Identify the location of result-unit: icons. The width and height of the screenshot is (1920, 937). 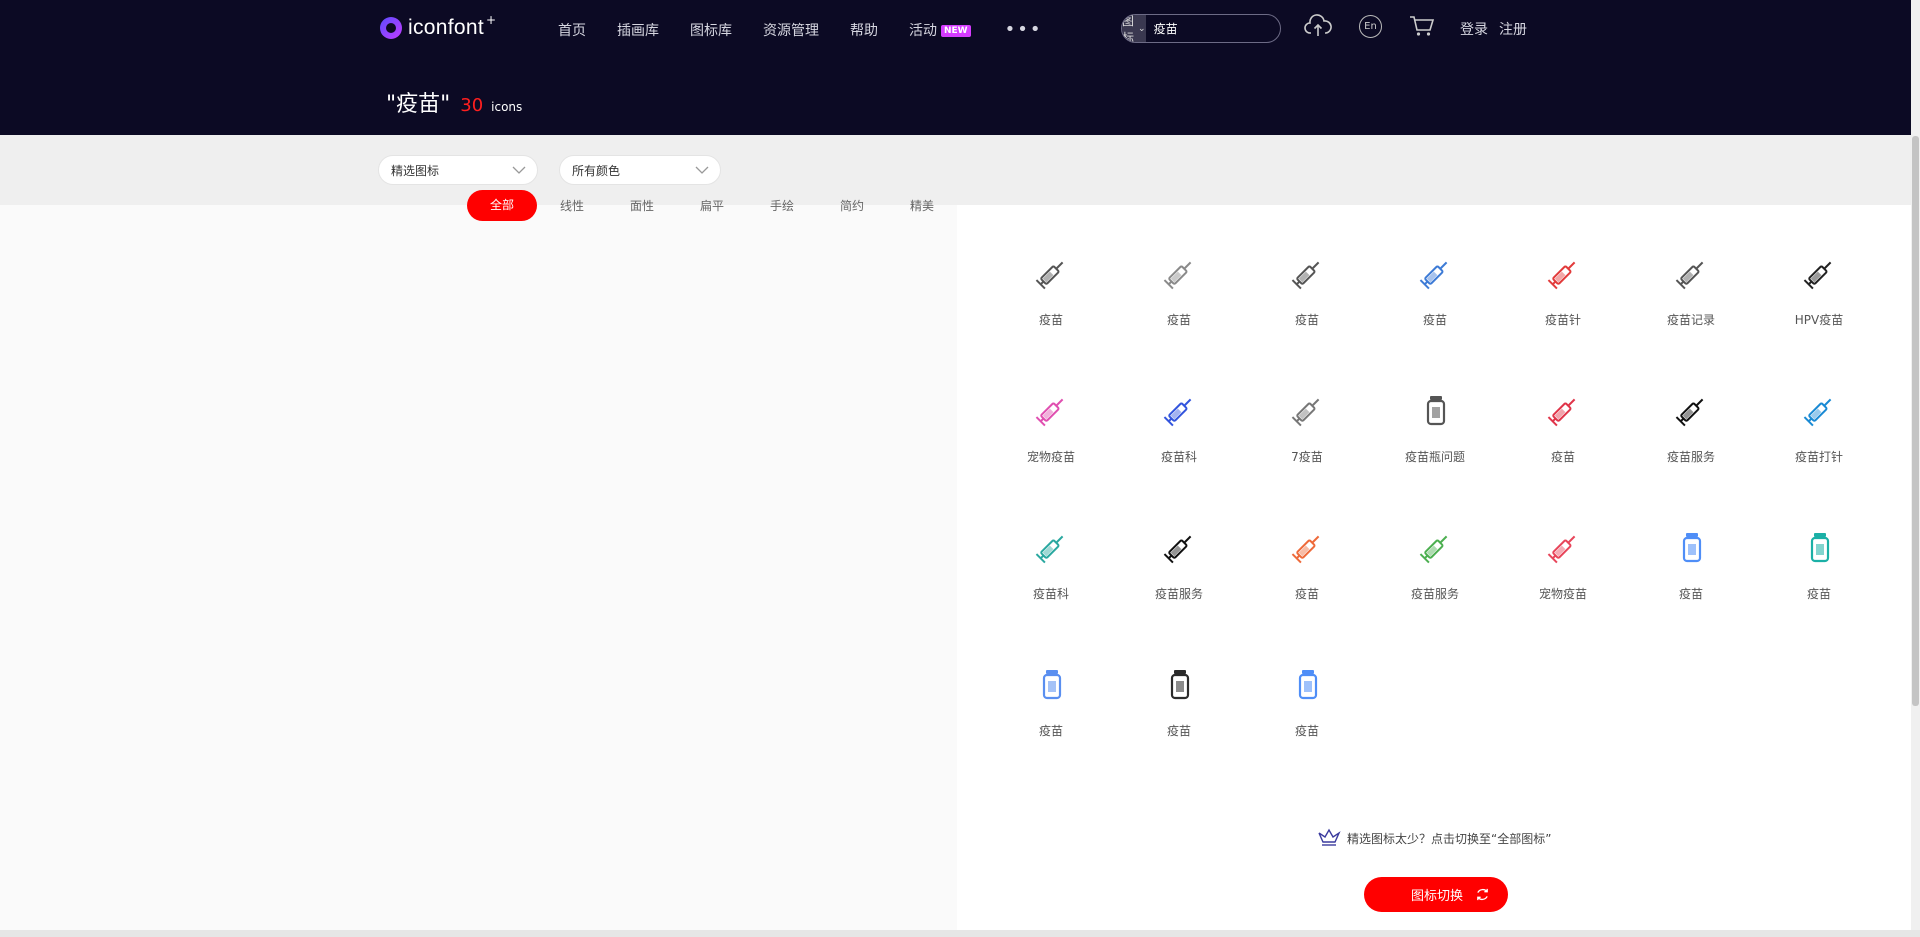
(507, 107).